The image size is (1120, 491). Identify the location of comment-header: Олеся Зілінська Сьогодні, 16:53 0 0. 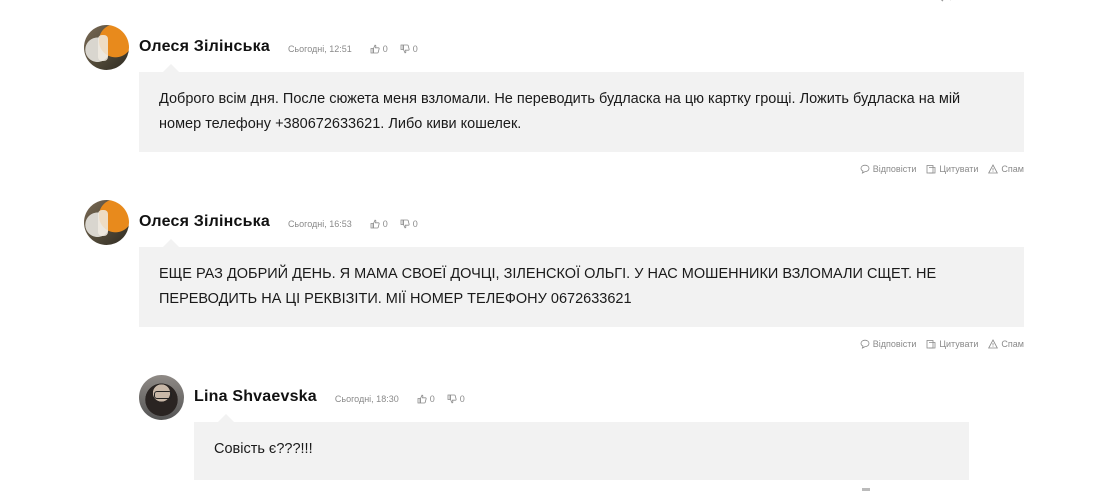
(554, 222).